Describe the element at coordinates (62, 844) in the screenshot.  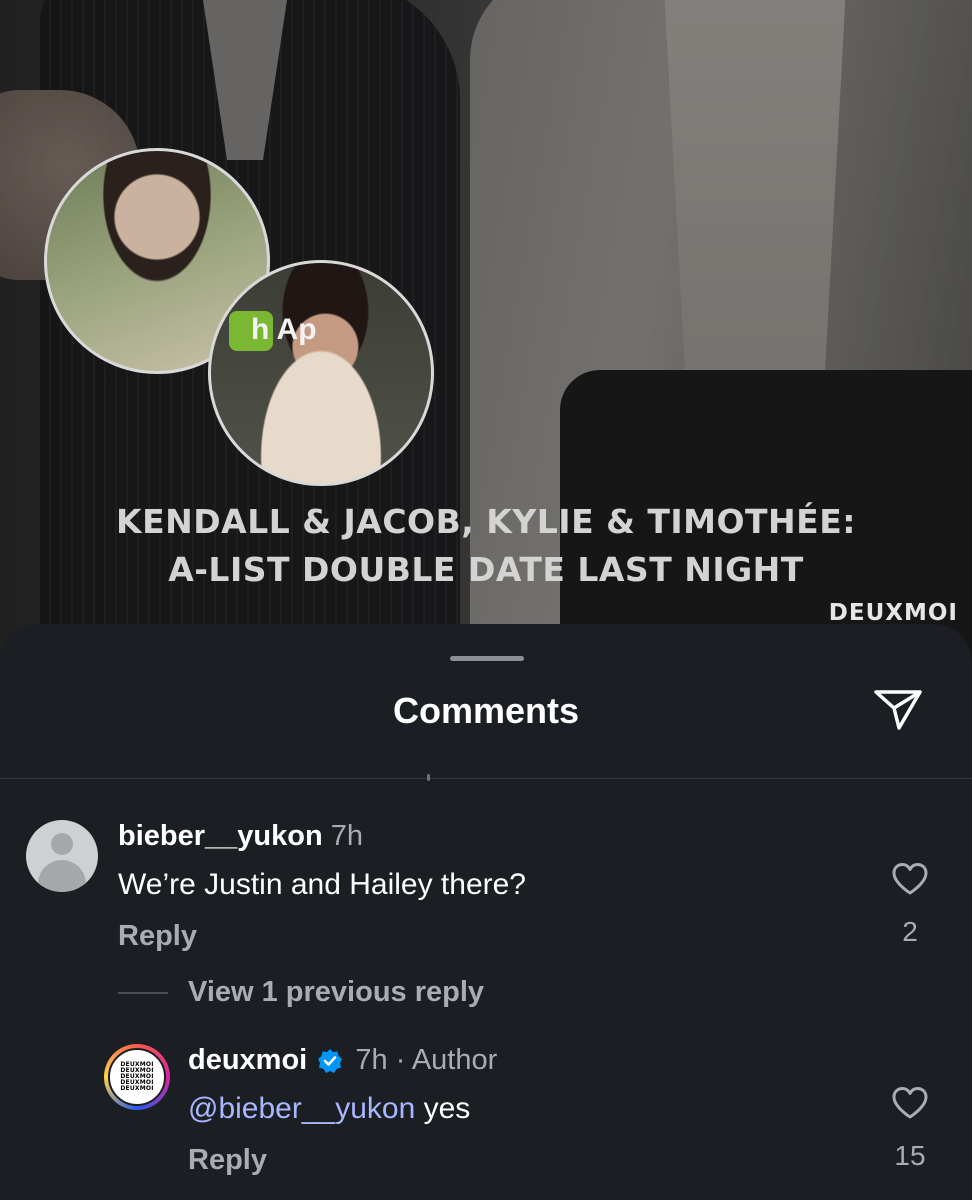
I see `avatar-head` at that location.